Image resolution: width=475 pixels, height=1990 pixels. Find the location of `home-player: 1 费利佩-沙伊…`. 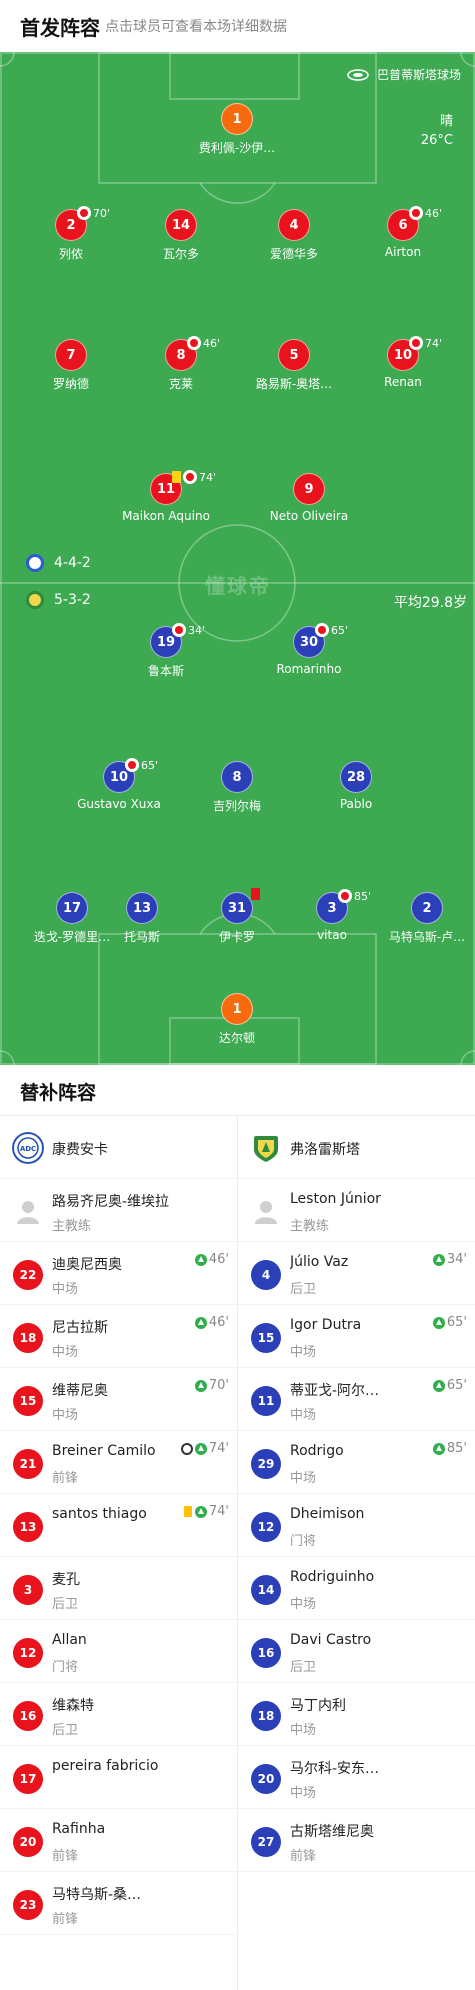

home-player: 1 费利佩-沙伊… is located at coordinates (237, 129).